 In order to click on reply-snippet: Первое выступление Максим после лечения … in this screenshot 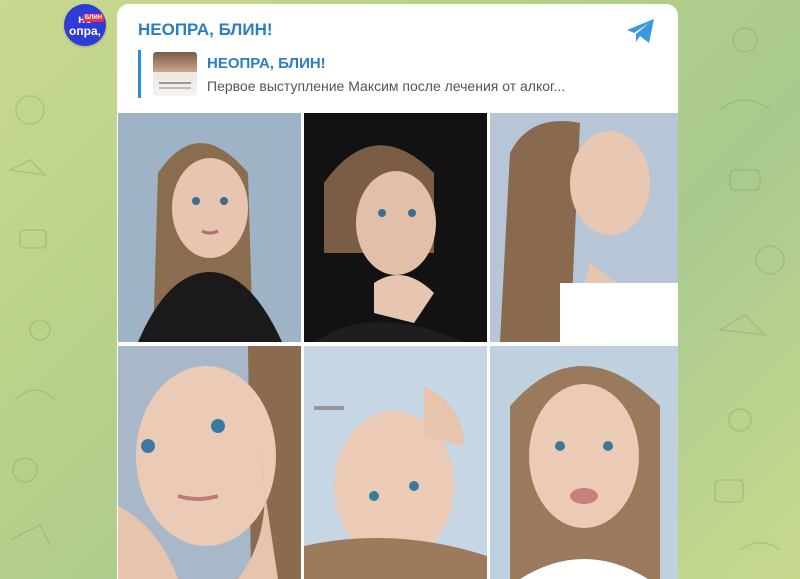, I will do `click(386, 85)`.